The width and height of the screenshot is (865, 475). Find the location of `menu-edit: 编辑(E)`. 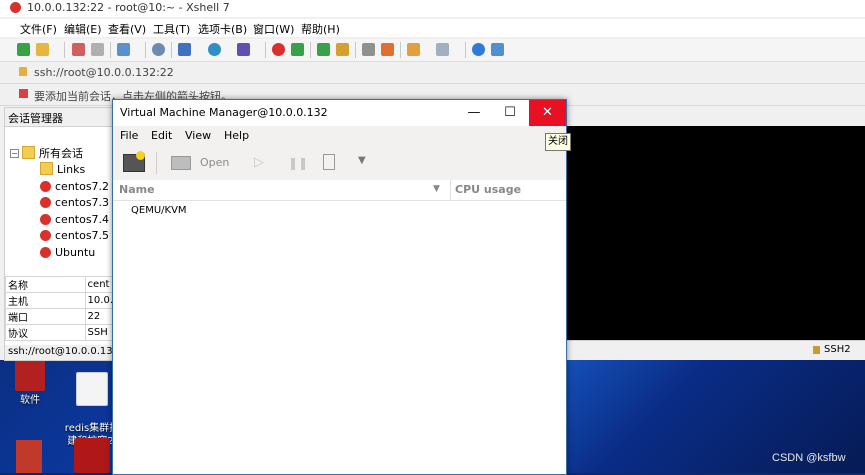

menu-edit: 编辑(E) is located at coordinates (83, 29).